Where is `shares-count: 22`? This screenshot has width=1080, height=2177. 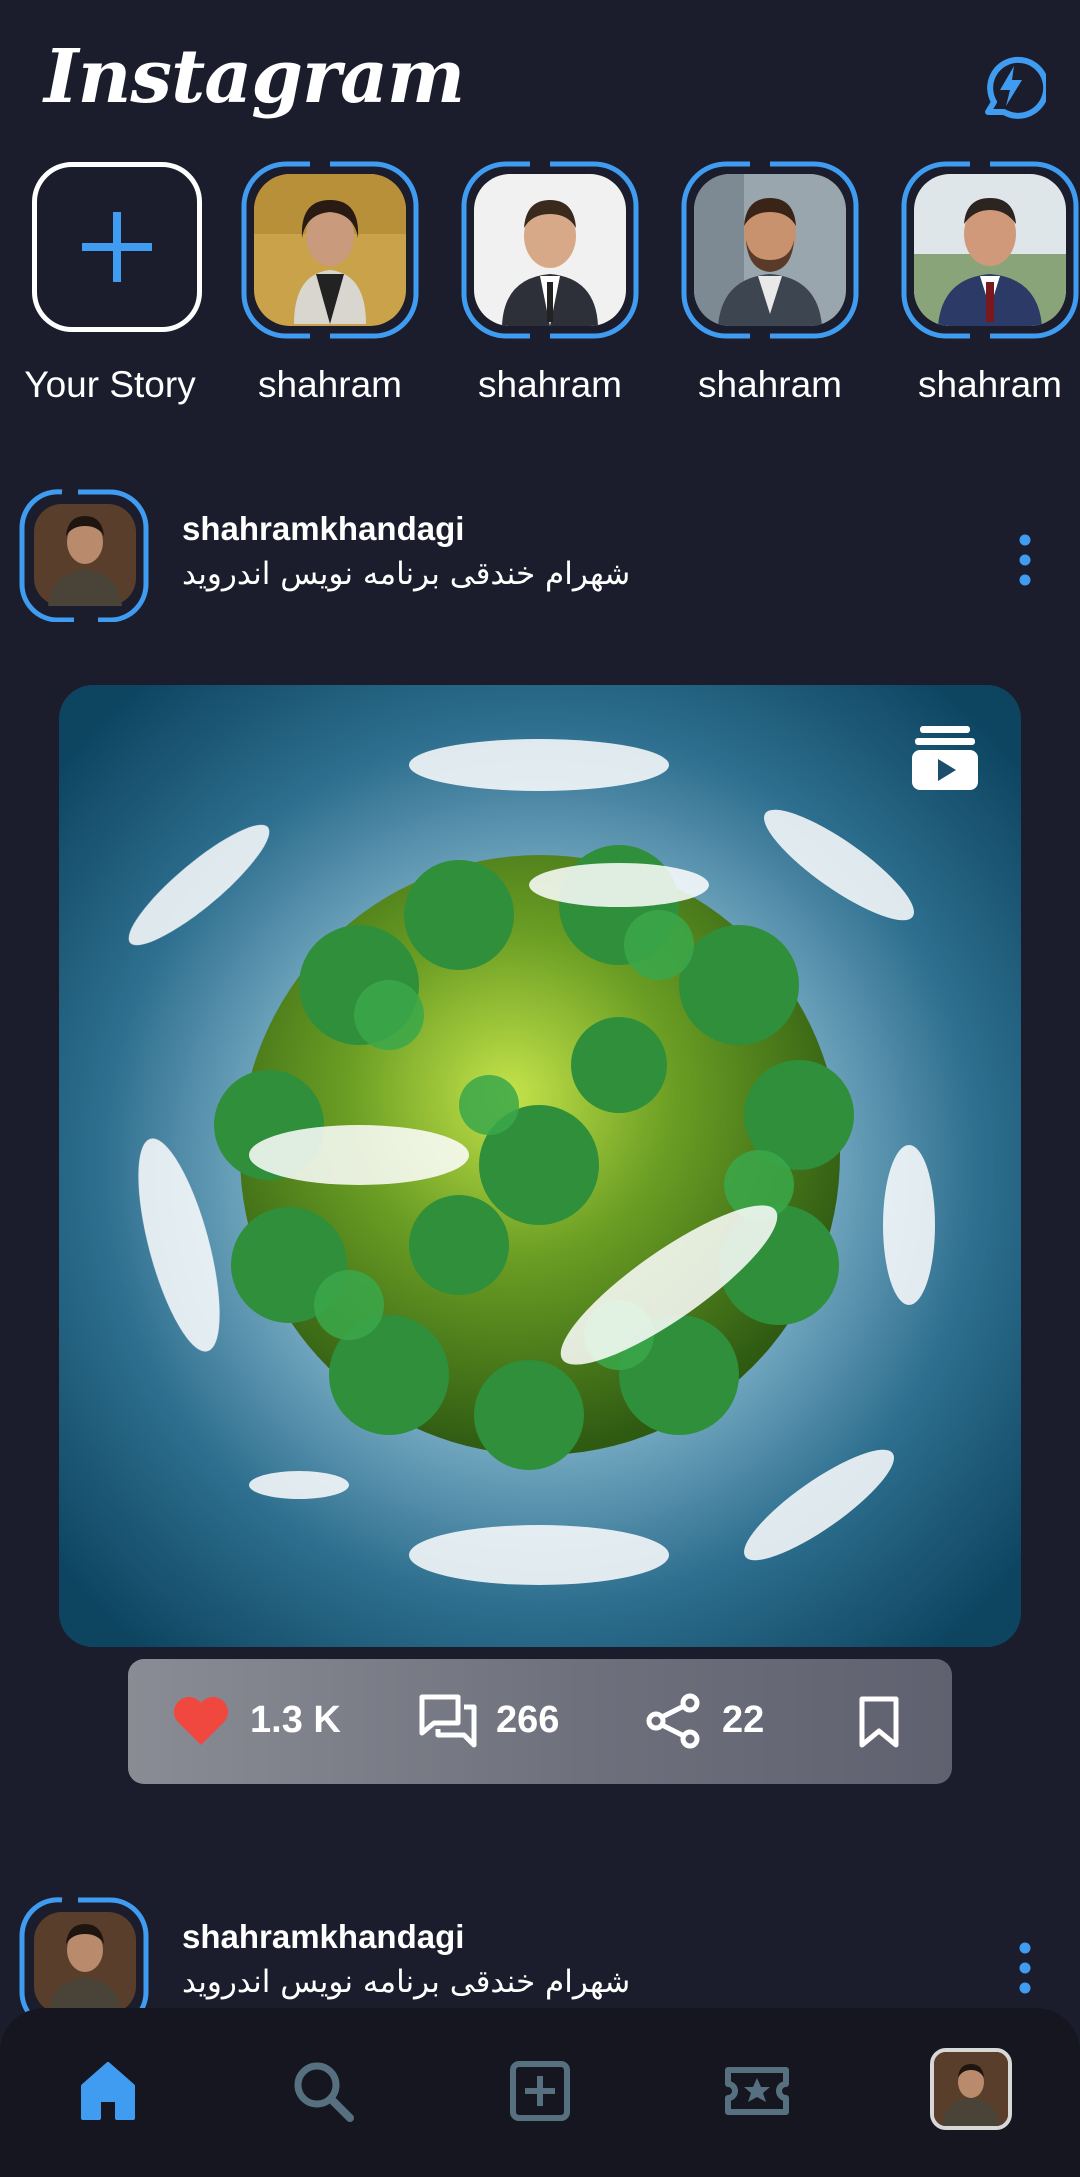 shares-count: 22 is located at coordinates (743, 1720).